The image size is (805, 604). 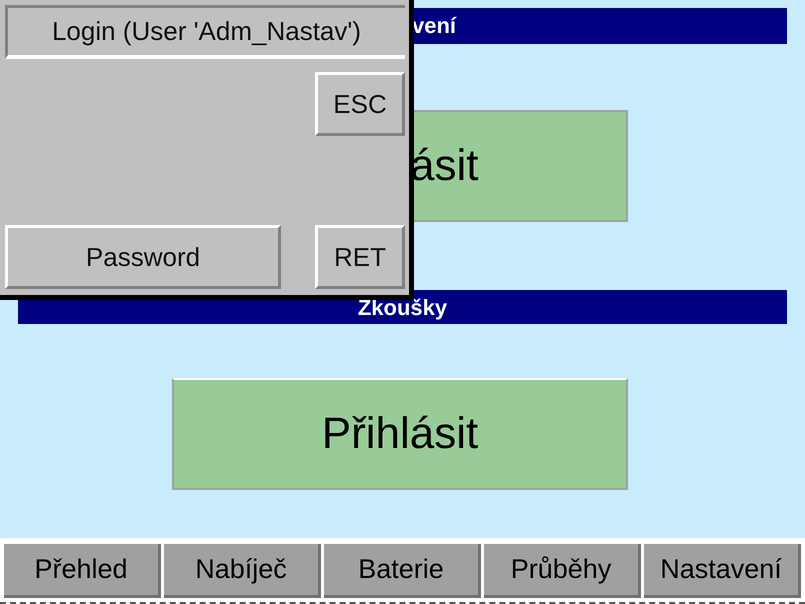 I want to click on return-button: RET, so click(x=360, y=257).